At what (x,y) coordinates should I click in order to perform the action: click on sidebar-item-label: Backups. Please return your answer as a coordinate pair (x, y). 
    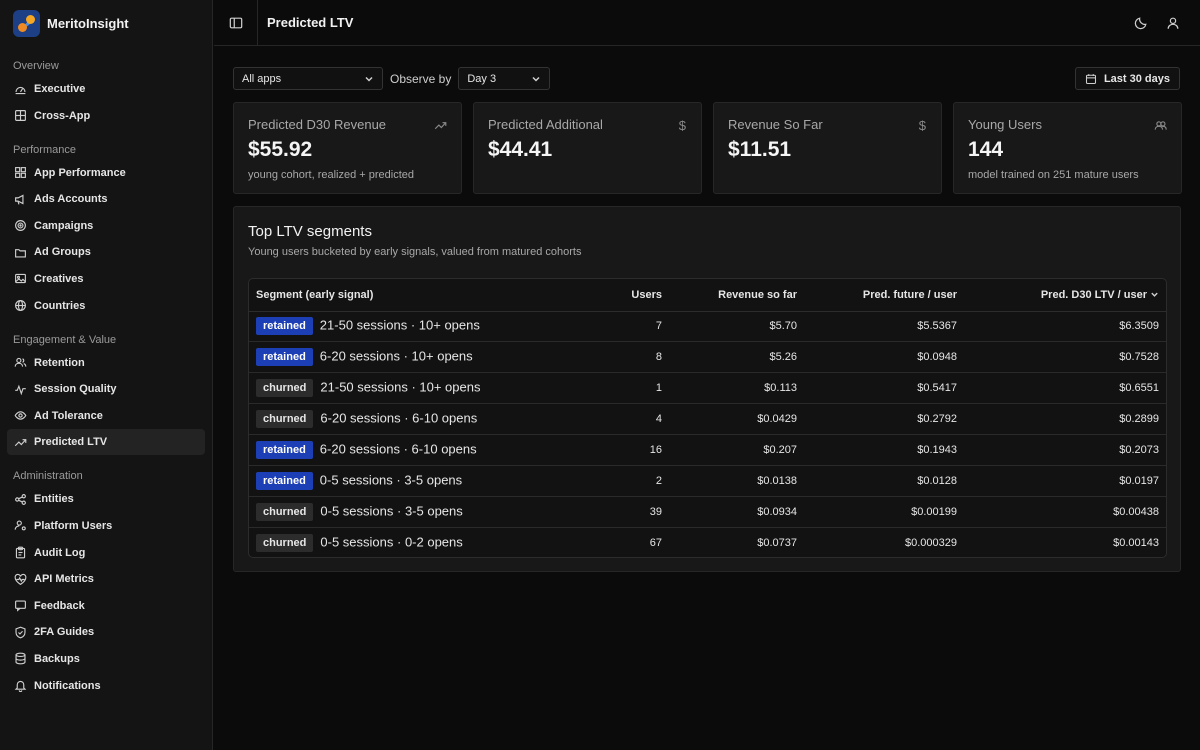
    Looking at the image, I should click on (57, 658).